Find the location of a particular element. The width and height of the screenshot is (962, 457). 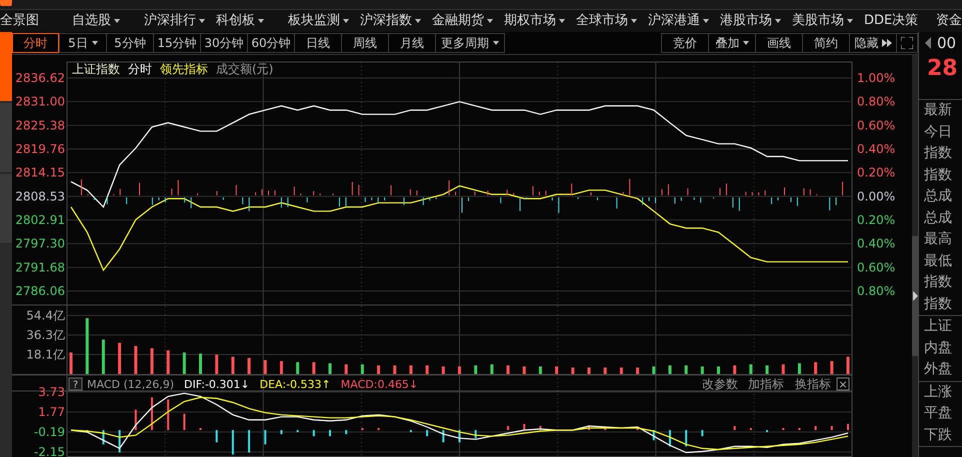

toolbar-button: 叠加 is located at coordinates (731, 43).